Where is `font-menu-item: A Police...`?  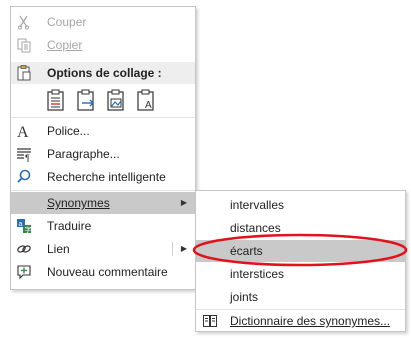
font-menu-item: A Police... is located at coordinates (103, 131).